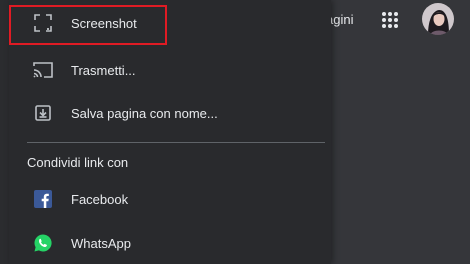 This screenshot has width=470, height=264. What do you see at coordinates (43, 70) in the screenshot?
I see `cast-icon` at bounding box center [43, 70].